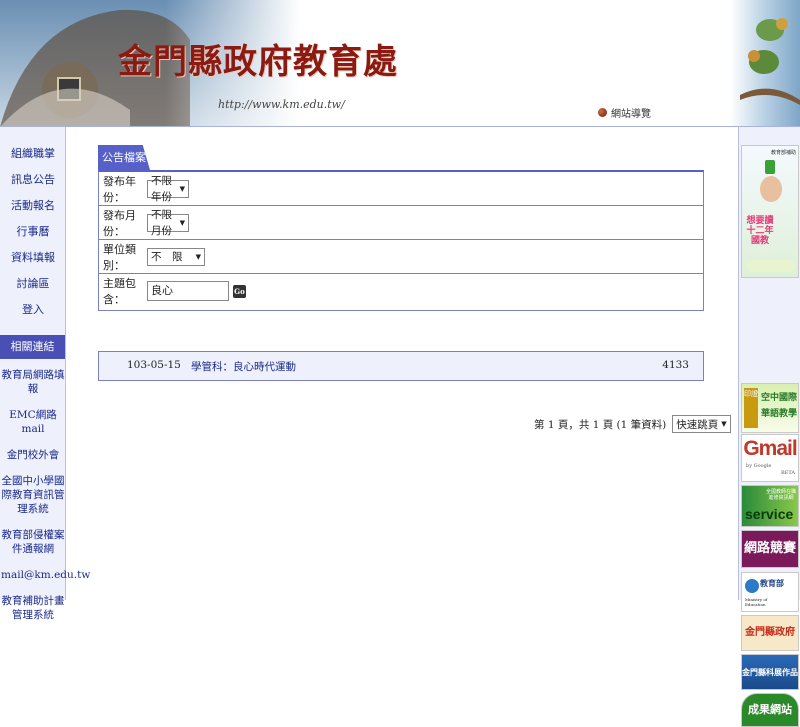 This screenshot has height=727, width=800. Describe the element at coordinates (33, 158) in the screenshot. I see `nav-item-organization: 組織職掌` at that location.